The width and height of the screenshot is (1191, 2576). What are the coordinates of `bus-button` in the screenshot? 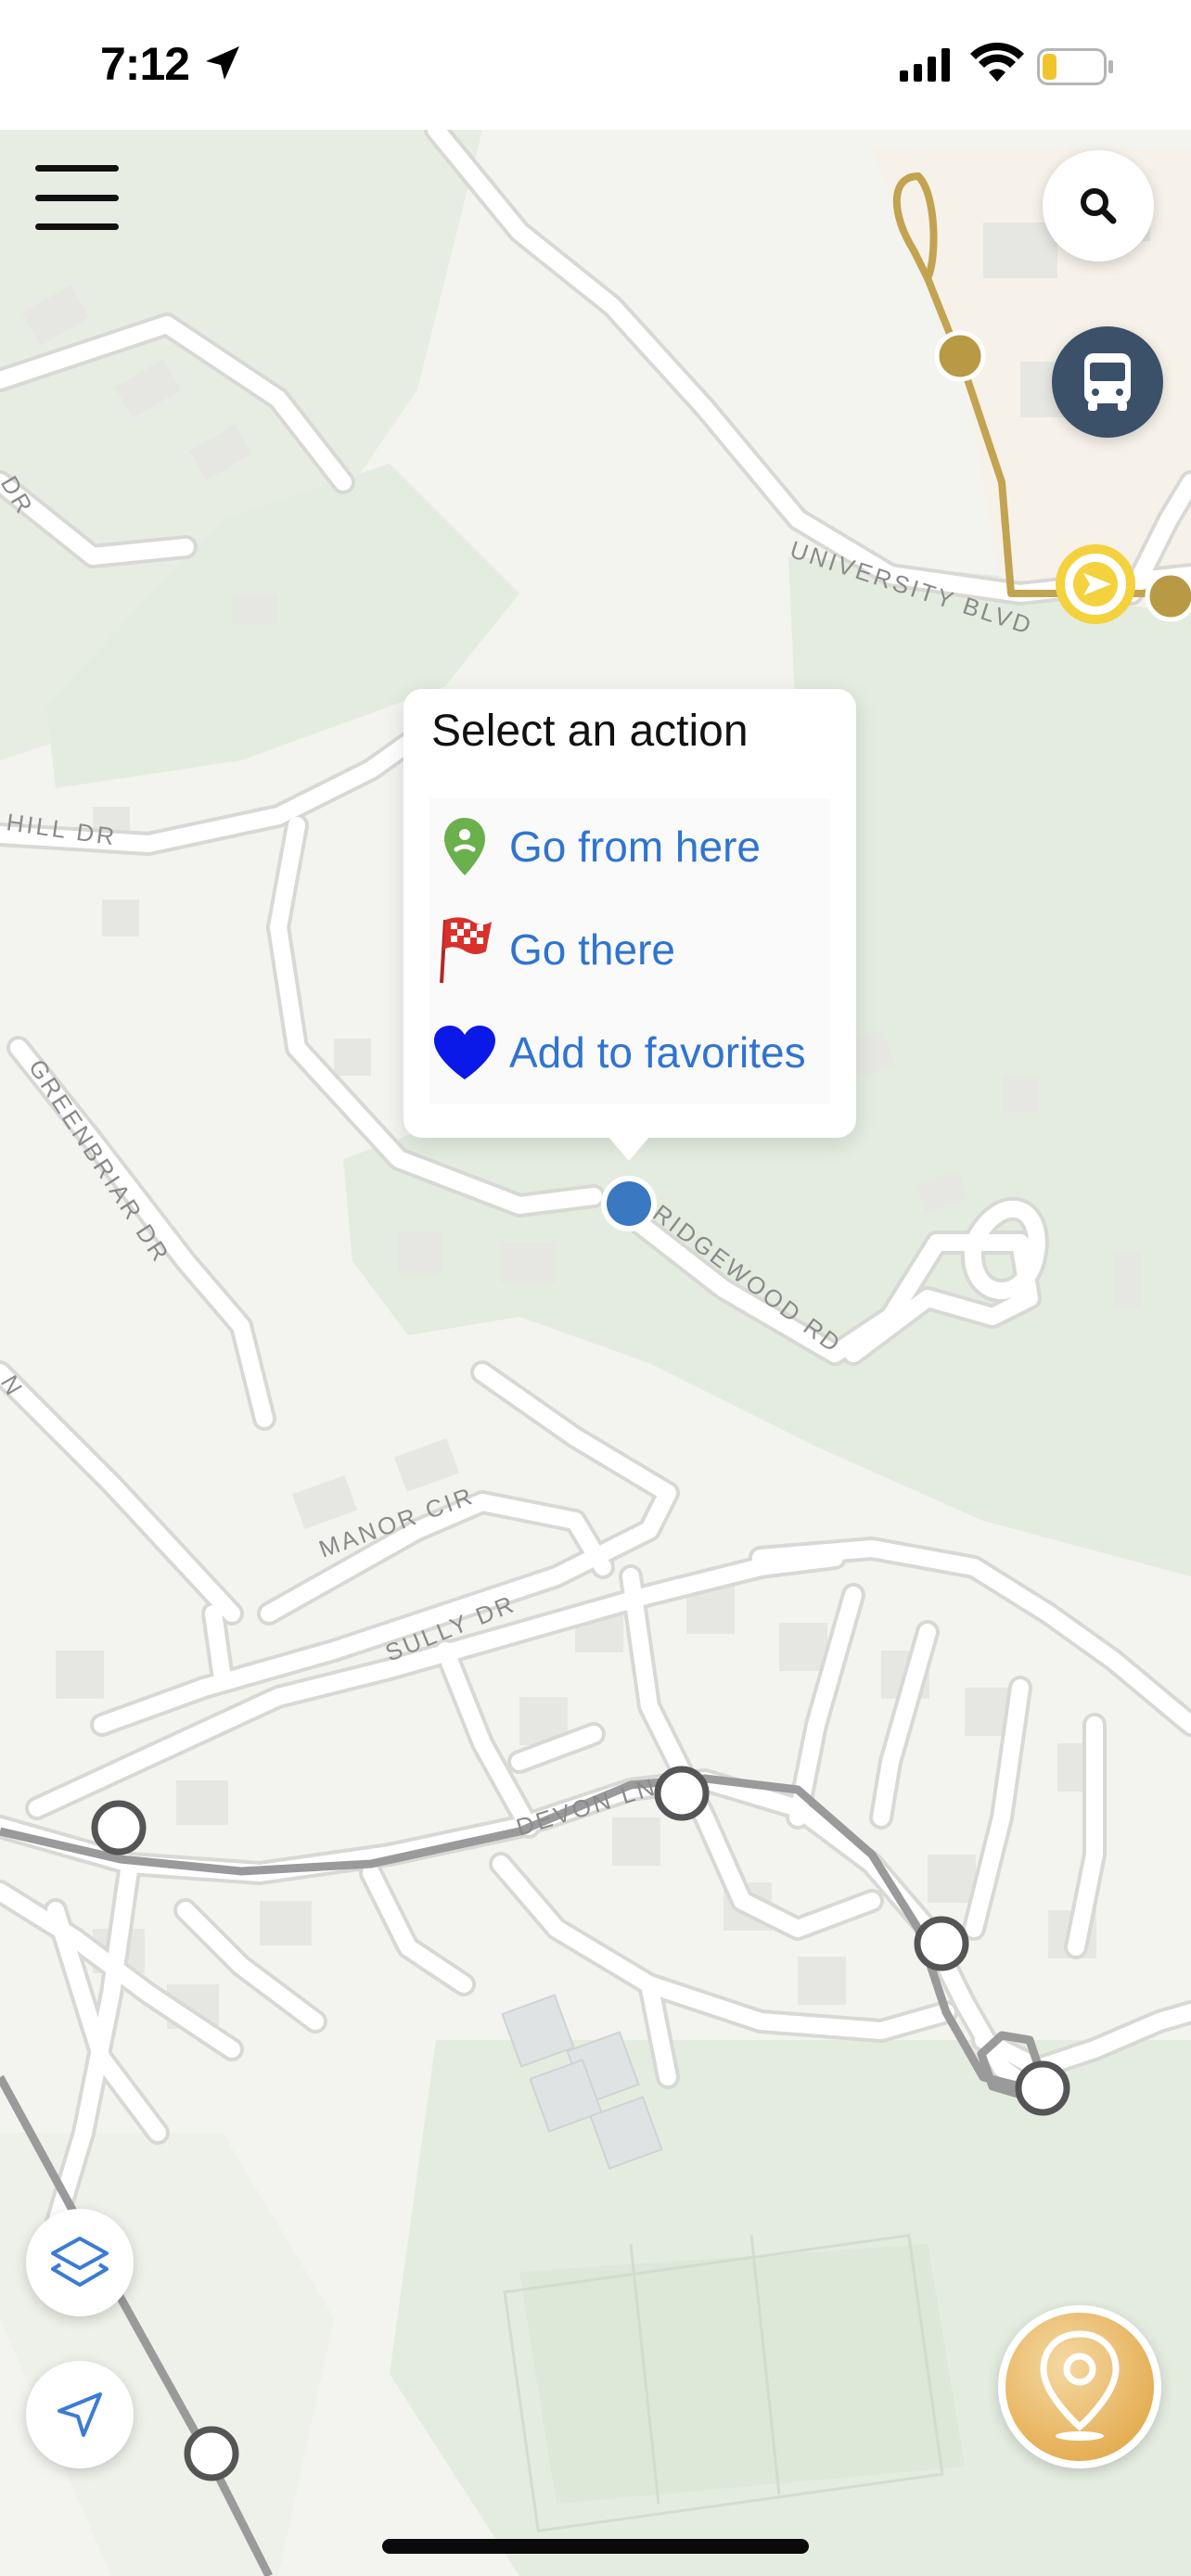 It's located at (1107, 382).